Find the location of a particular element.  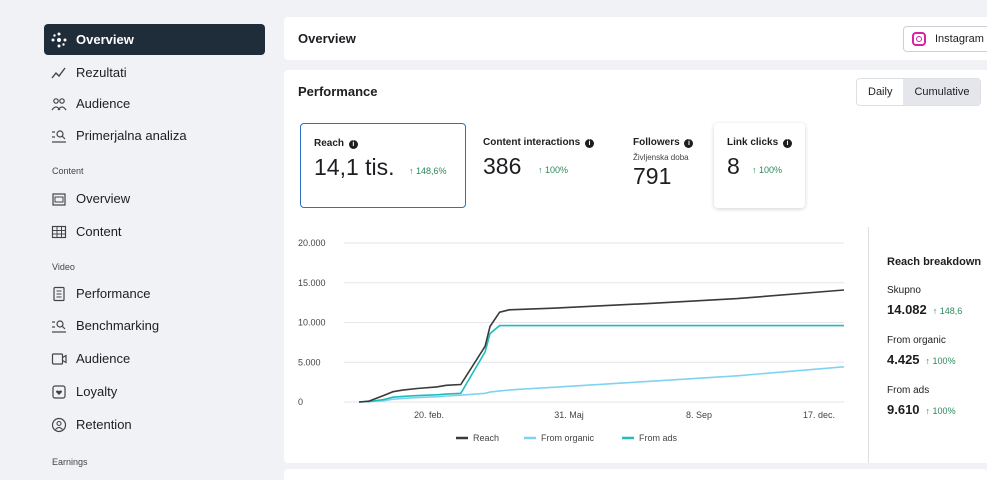

metric-label: Content interactions i is located at coordinates (539, 142).